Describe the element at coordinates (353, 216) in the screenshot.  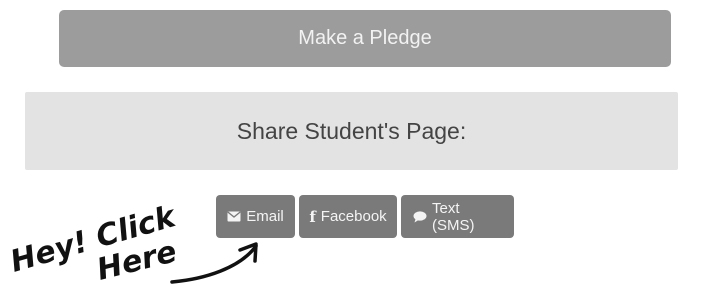
I see `facebook-label: Facebook` at that location.